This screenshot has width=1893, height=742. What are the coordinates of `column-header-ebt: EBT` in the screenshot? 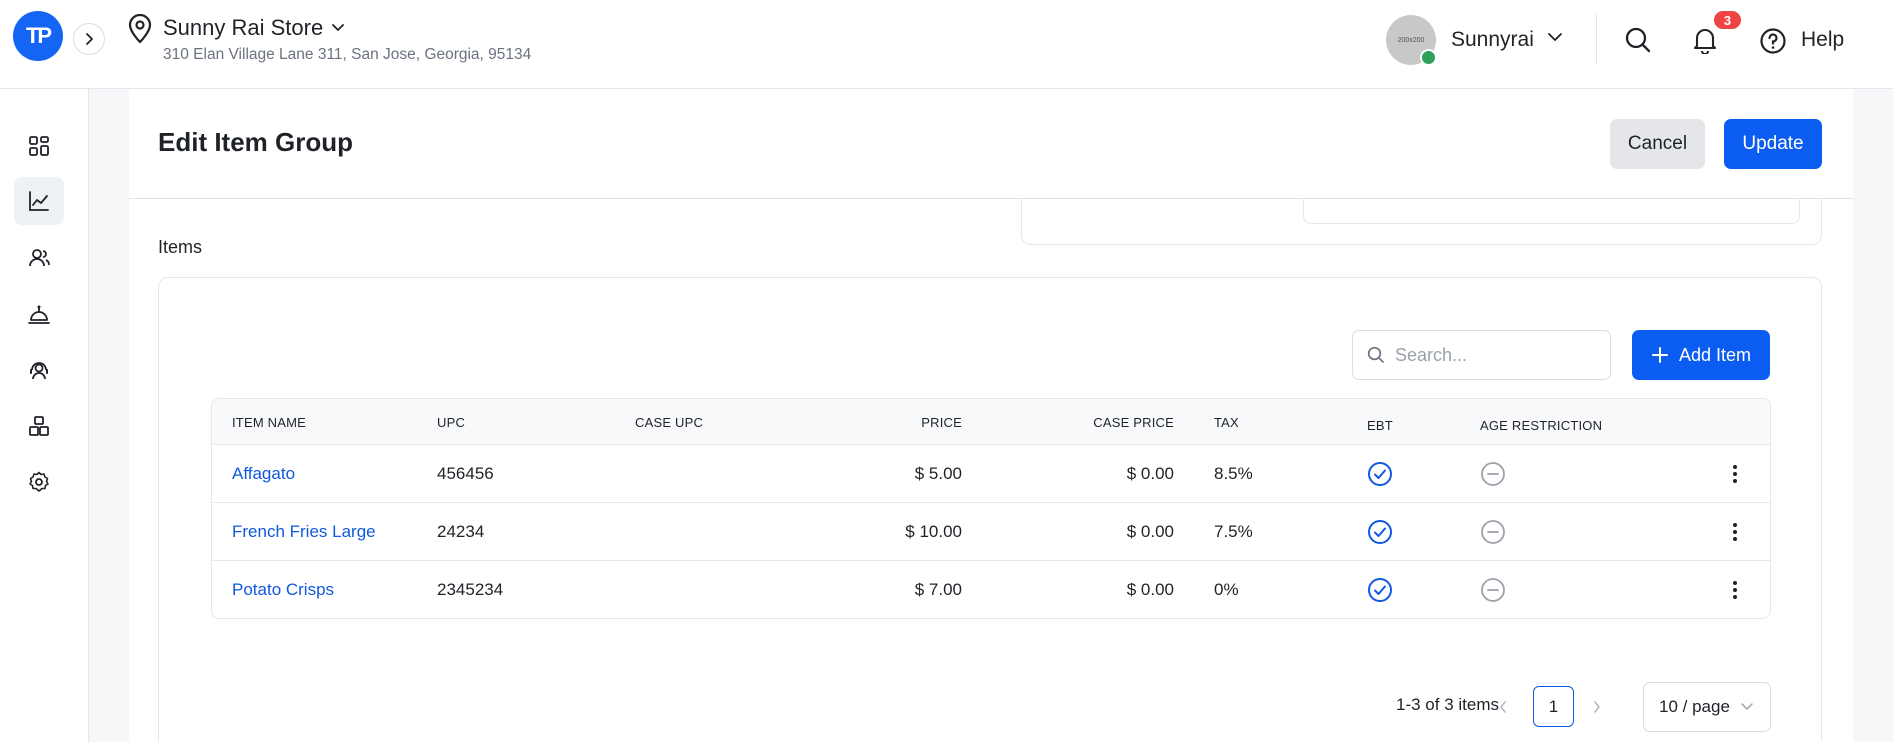 It's located at (1380, 425).